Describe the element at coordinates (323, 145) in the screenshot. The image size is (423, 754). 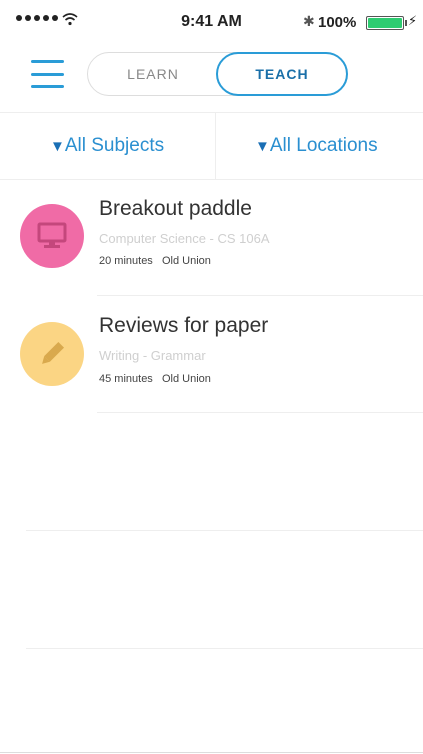
I see `locations-filter-label: All Locations` at that location.